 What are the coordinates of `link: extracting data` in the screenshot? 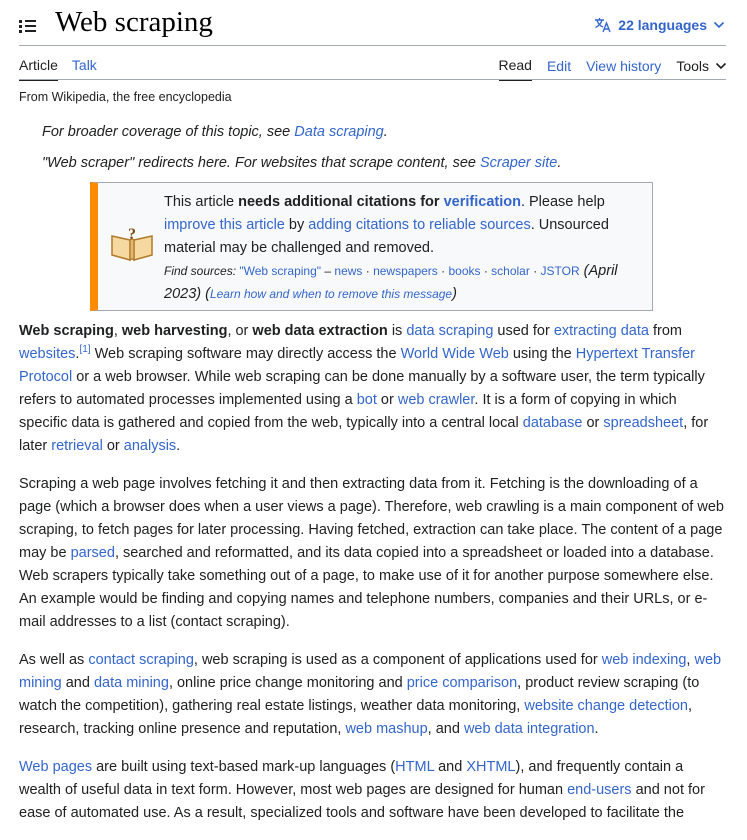 It's located at (601, 331).